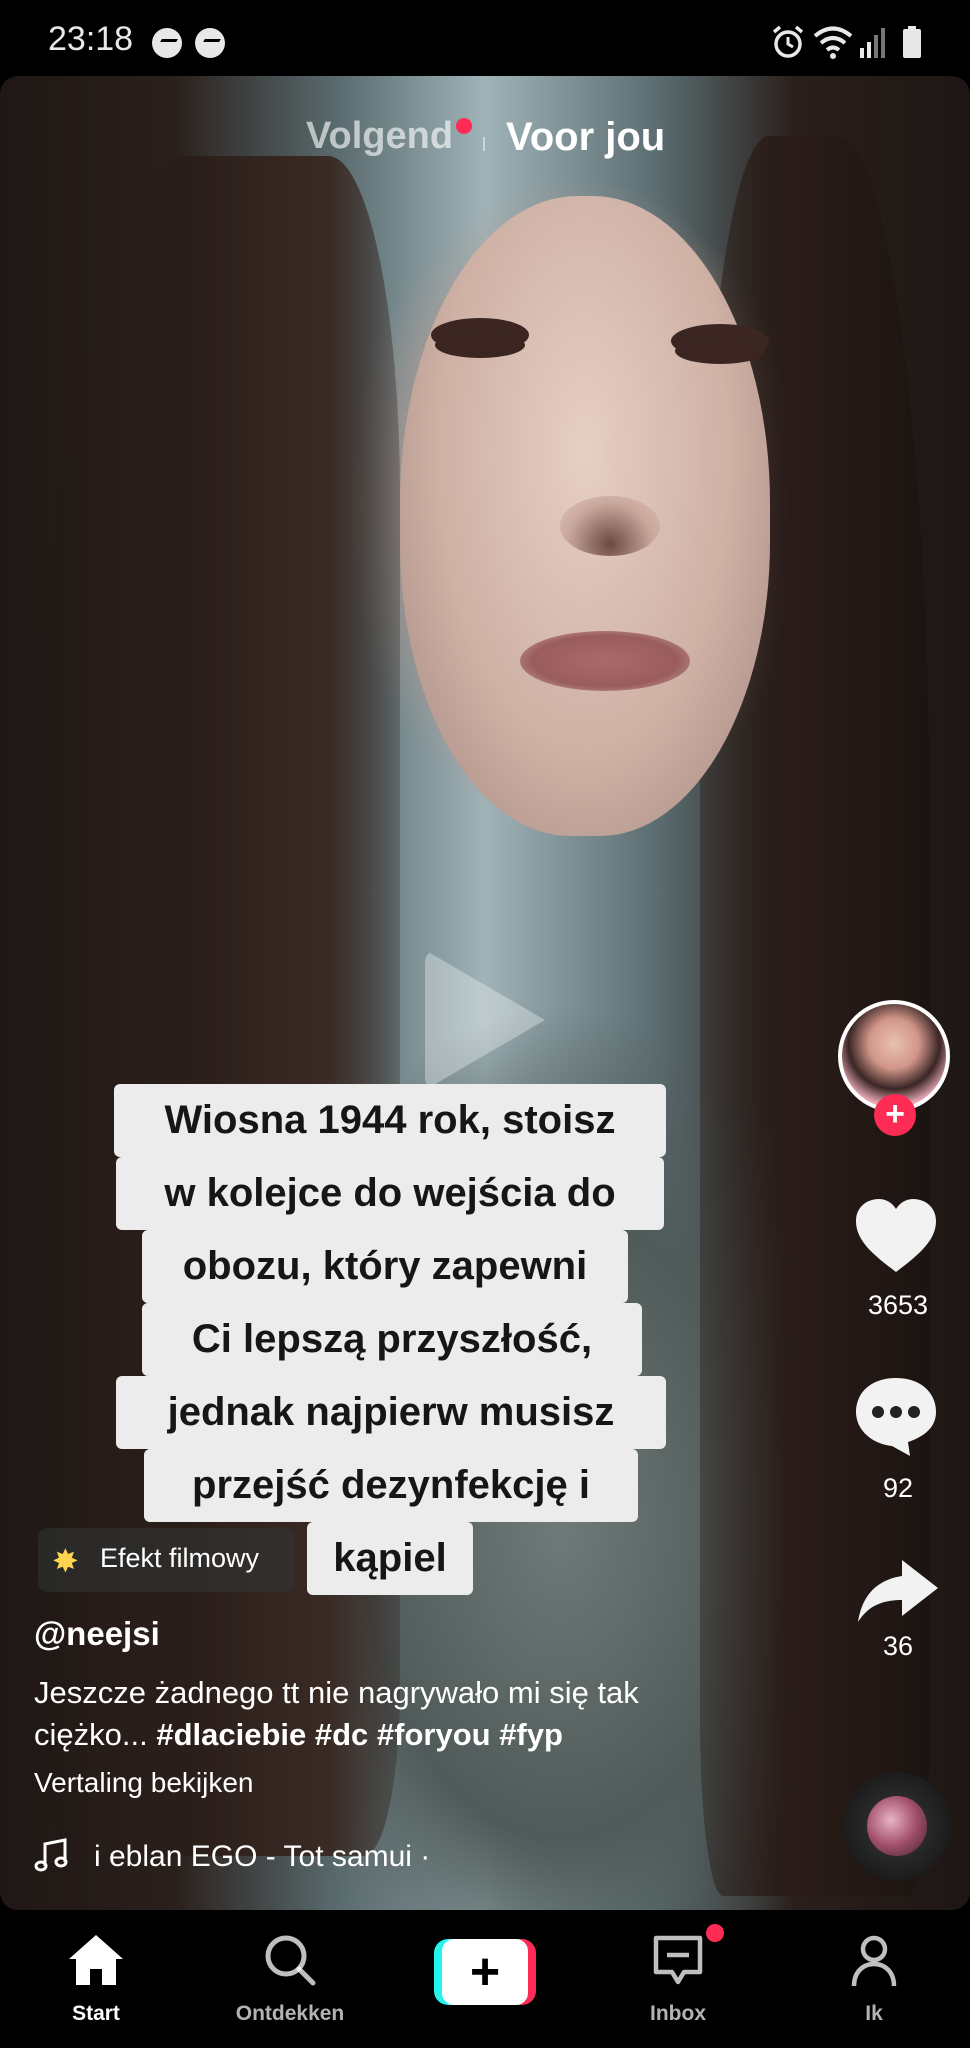 This screenshot has height=2048, width=970. Describe the element at coordinates (390, 1558) in the screenshot. I see `caption-line: kąpiel` at that location.